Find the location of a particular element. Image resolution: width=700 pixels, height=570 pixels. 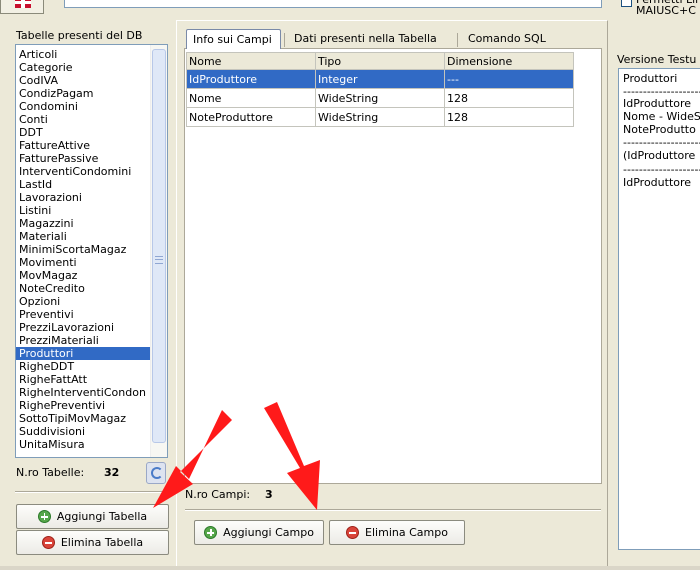

table-row: Nome WideString 128 is located at coordinates (380, 98).